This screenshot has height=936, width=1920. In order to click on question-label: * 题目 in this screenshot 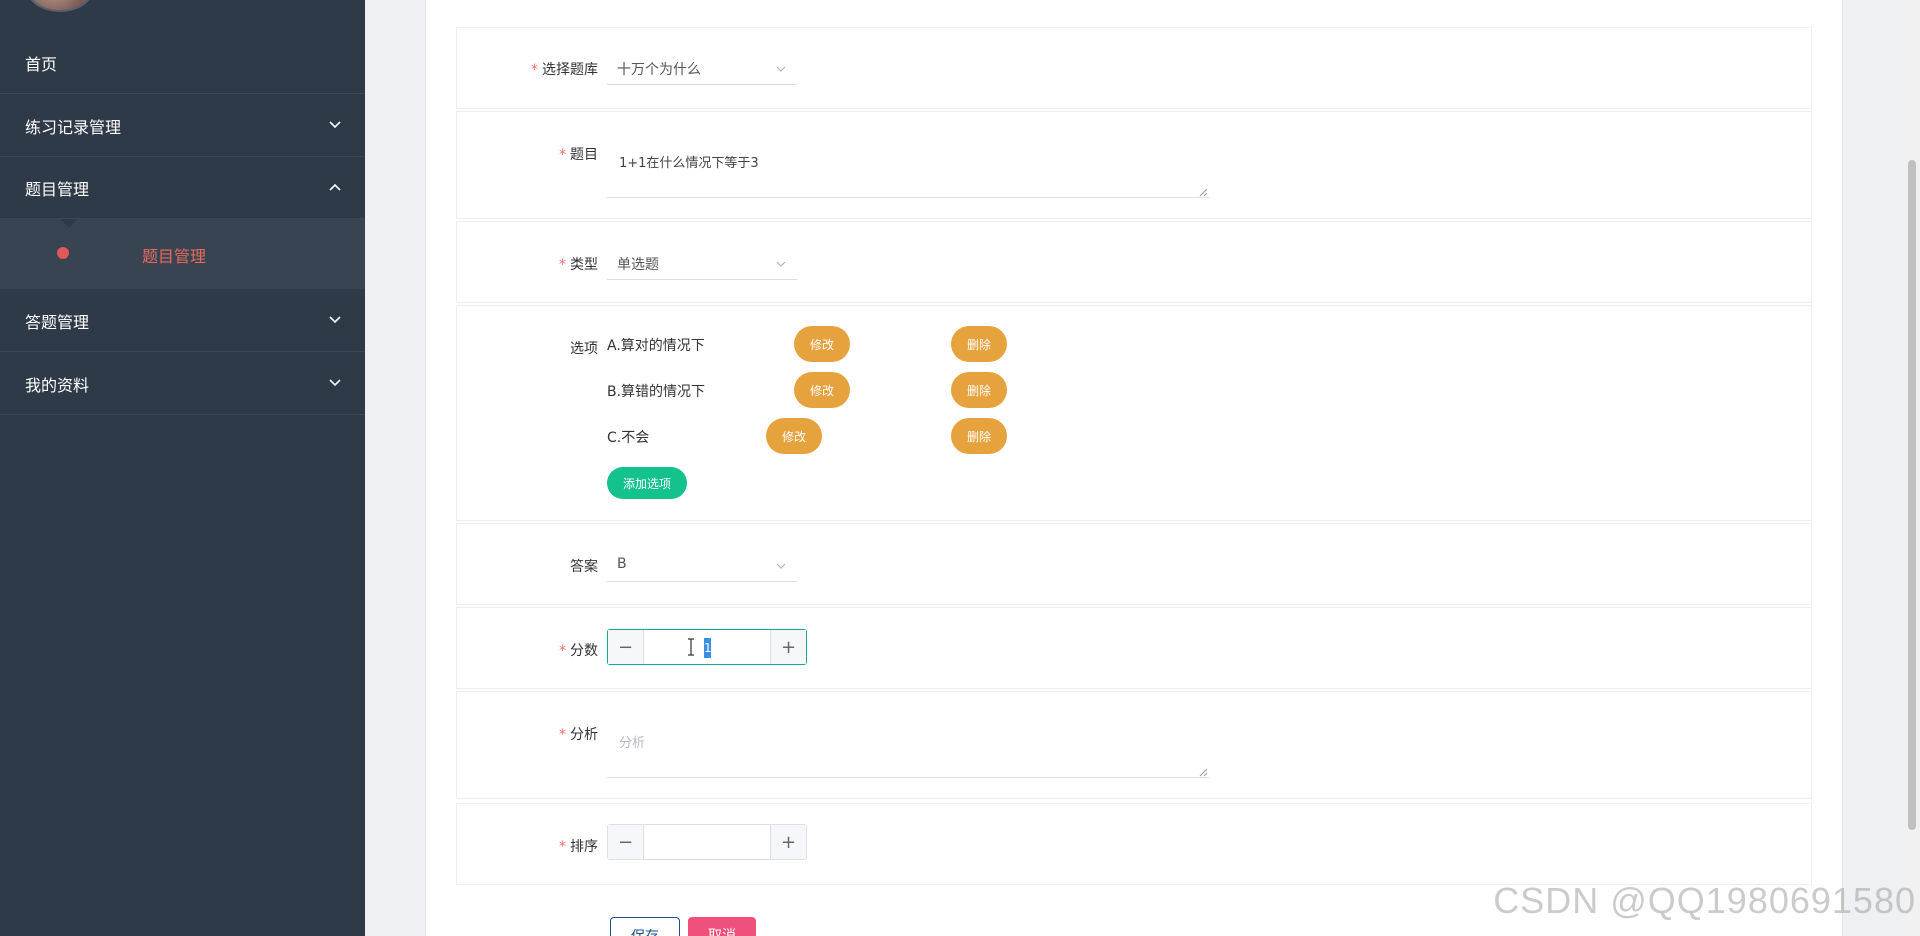, I will do `click(578, 155)`.